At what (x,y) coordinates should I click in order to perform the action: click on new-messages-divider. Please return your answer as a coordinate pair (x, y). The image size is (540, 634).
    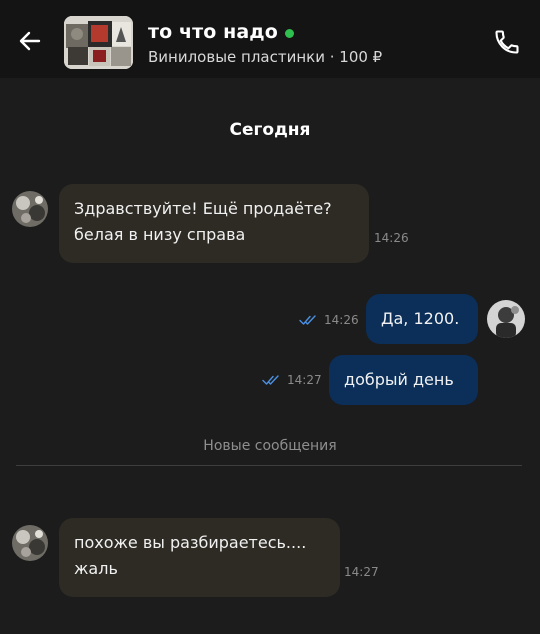
    Looking at the image, I should click on (269, 465).